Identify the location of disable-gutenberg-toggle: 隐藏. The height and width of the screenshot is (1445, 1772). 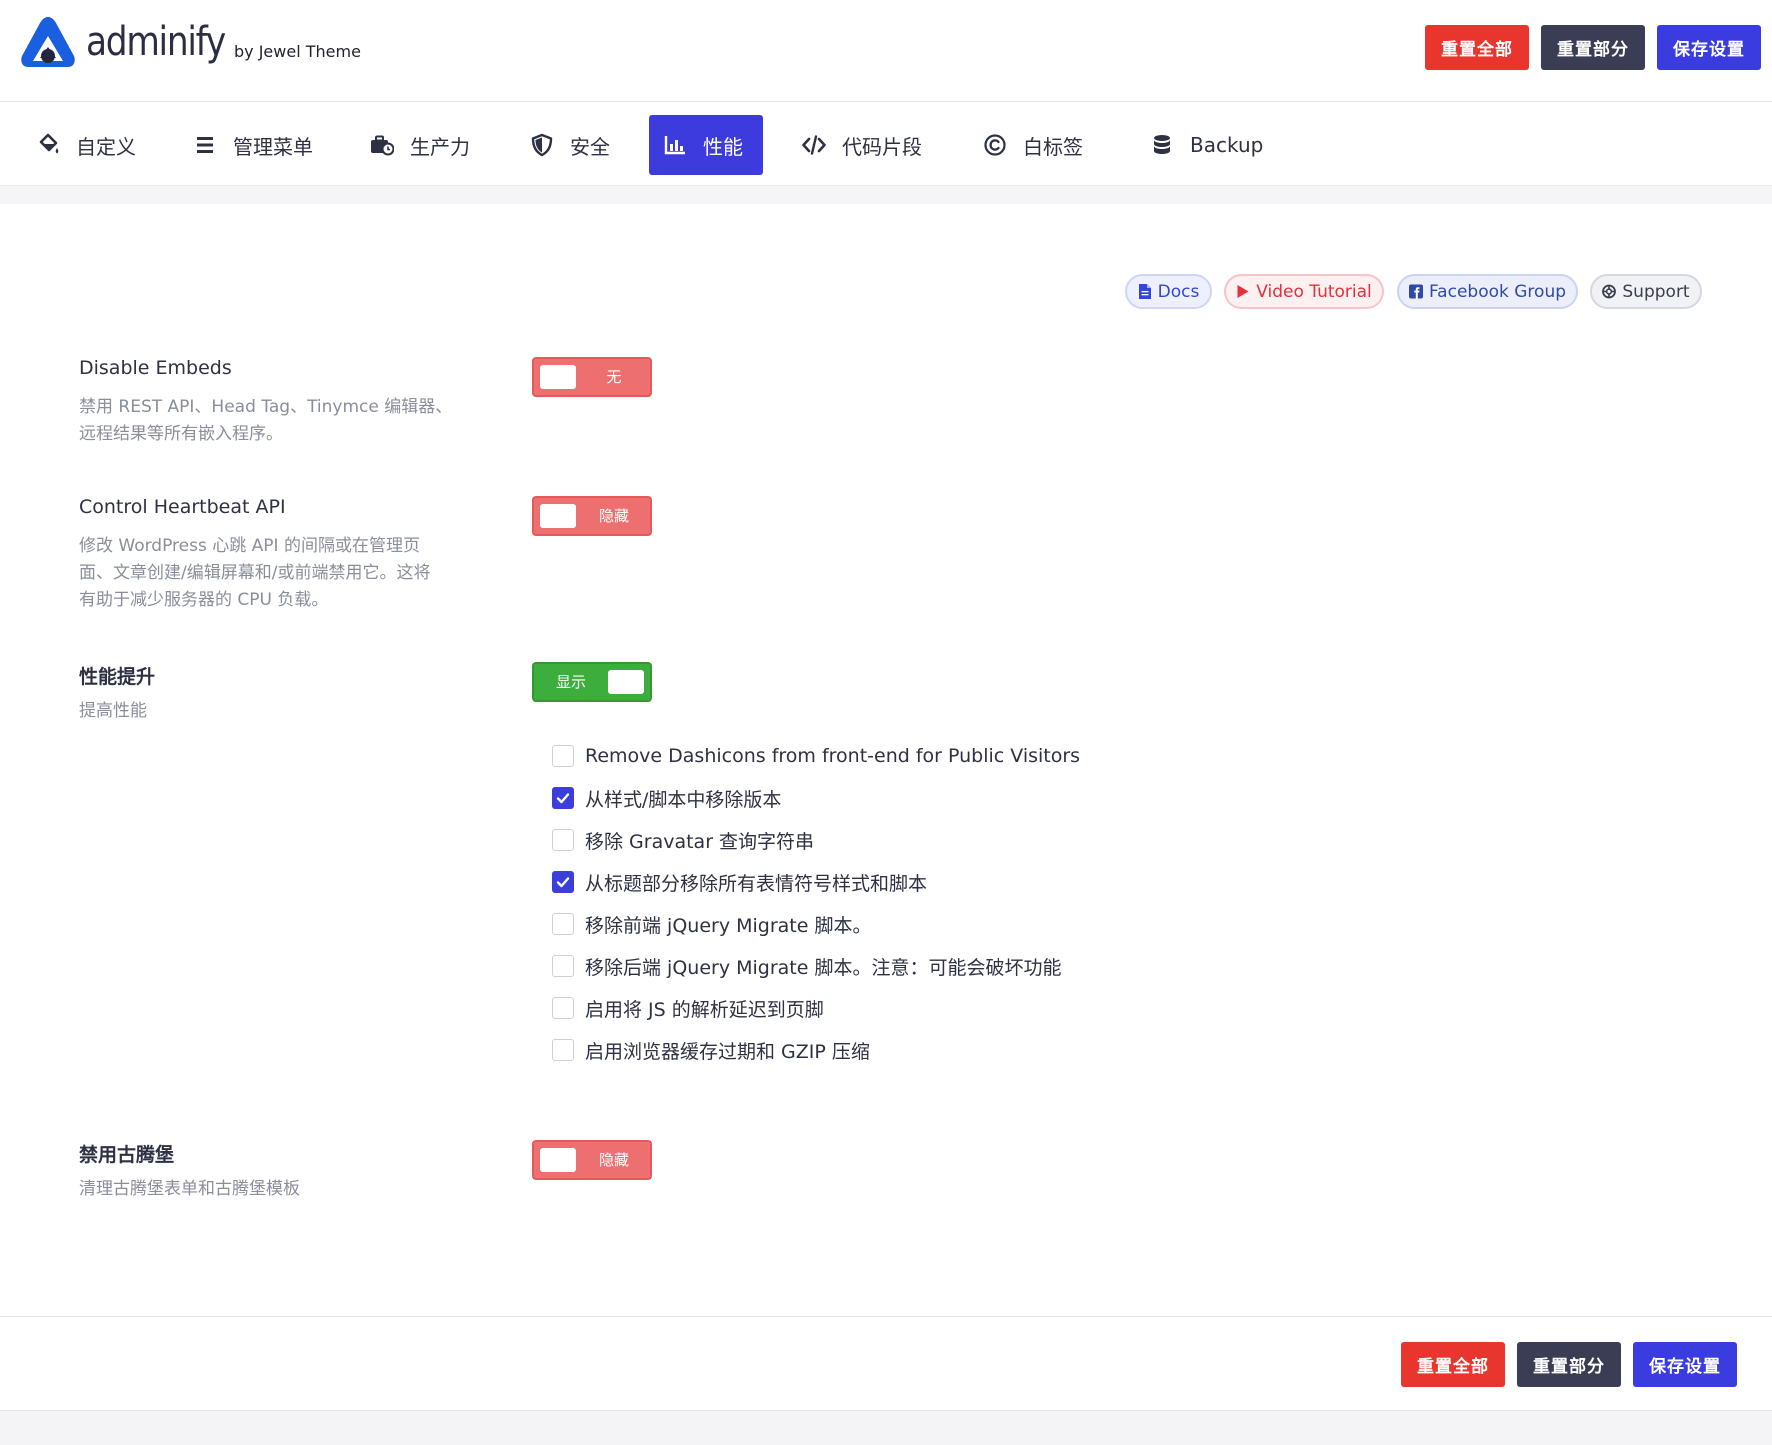
(592, 1160).